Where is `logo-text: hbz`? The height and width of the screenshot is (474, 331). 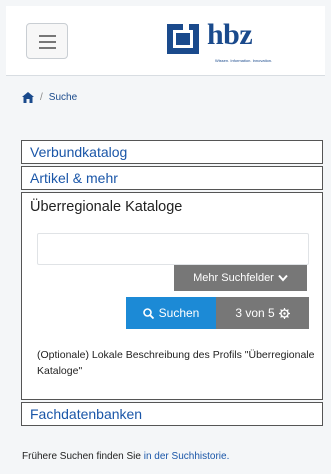 logo-text: hbz is located at coordinates (230, 34).